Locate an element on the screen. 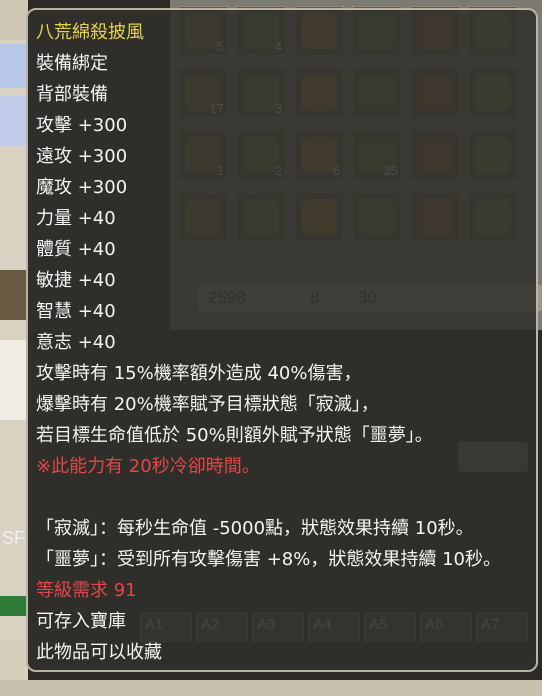 This screenshot has width=542, height=696. stat-line: 敏捷 +40 is located at coordinates (76, 280).